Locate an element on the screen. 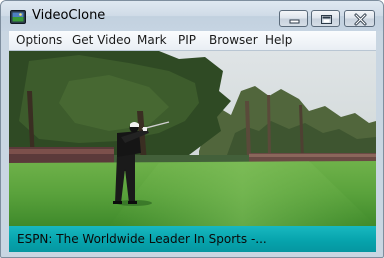  maximize-button is located at coordinates (325, 18).